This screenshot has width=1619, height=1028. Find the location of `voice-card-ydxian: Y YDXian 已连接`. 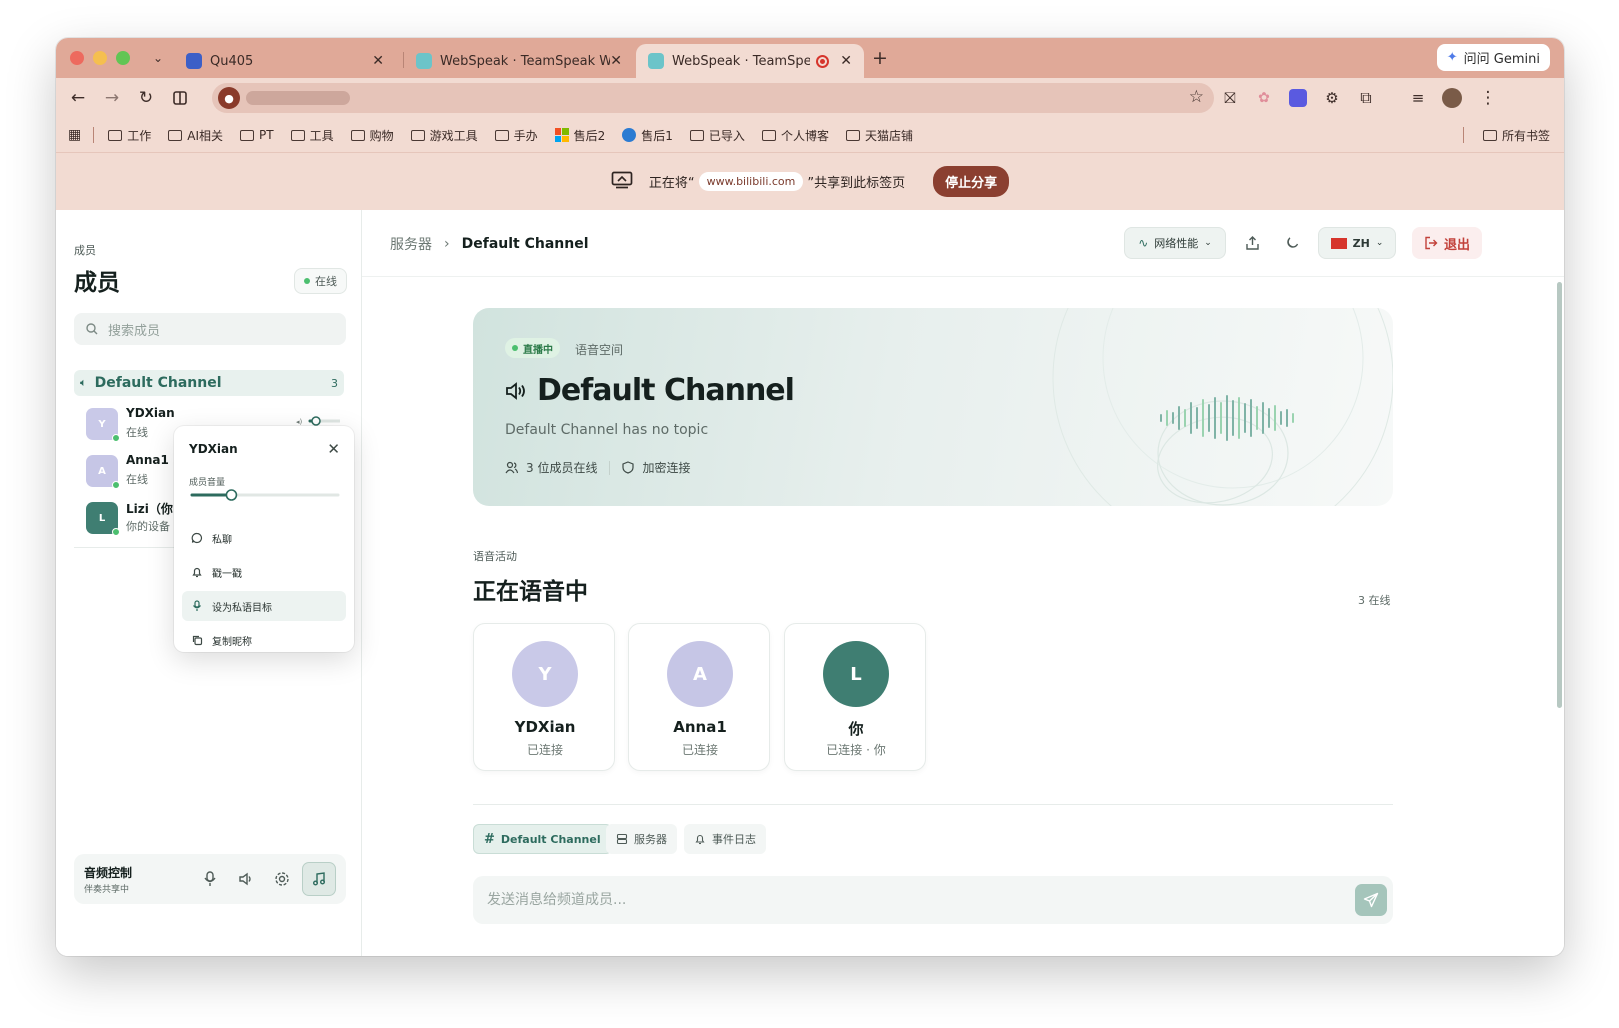

voice-card-ydxian: Y YDXian 已连接 is located at coordinates (544, 697).